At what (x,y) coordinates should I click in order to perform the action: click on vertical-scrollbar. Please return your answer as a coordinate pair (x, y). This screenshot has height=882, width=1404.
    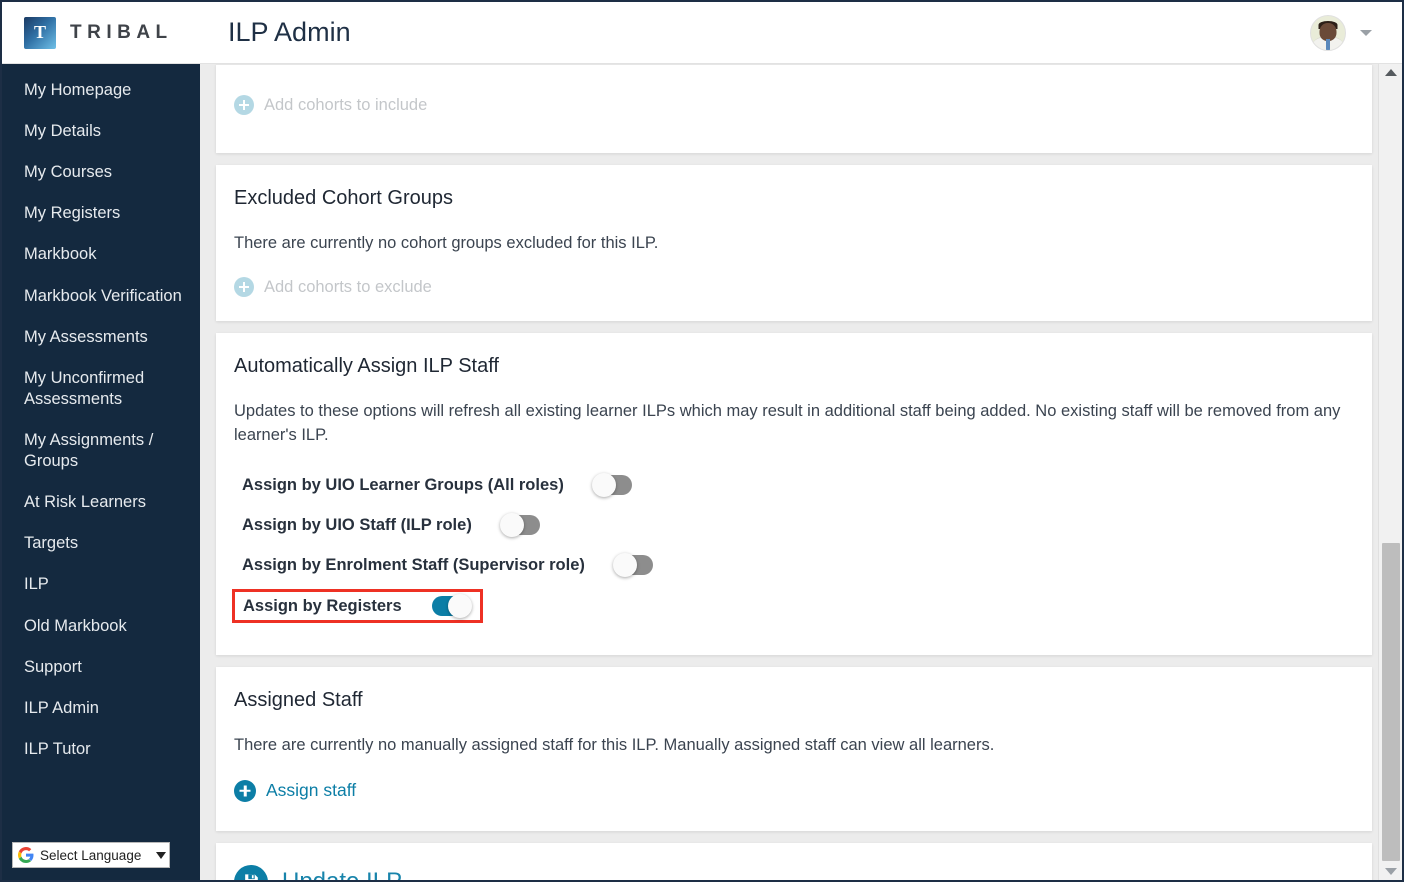
    Looking at the image, I should click on (1390, 472).